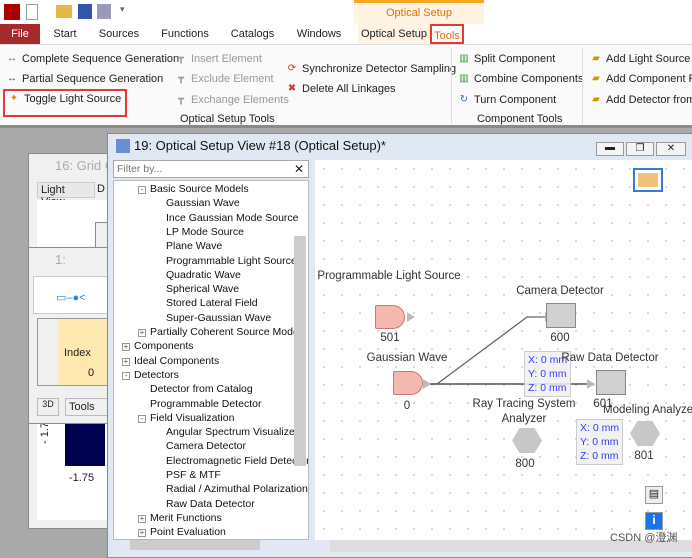 This screenshot has height=558, width=692. What do you see at coordinates (122, 9) in the screenshot?
I see `customize-qat-icon: ▾` at bounding box center [122, 9].